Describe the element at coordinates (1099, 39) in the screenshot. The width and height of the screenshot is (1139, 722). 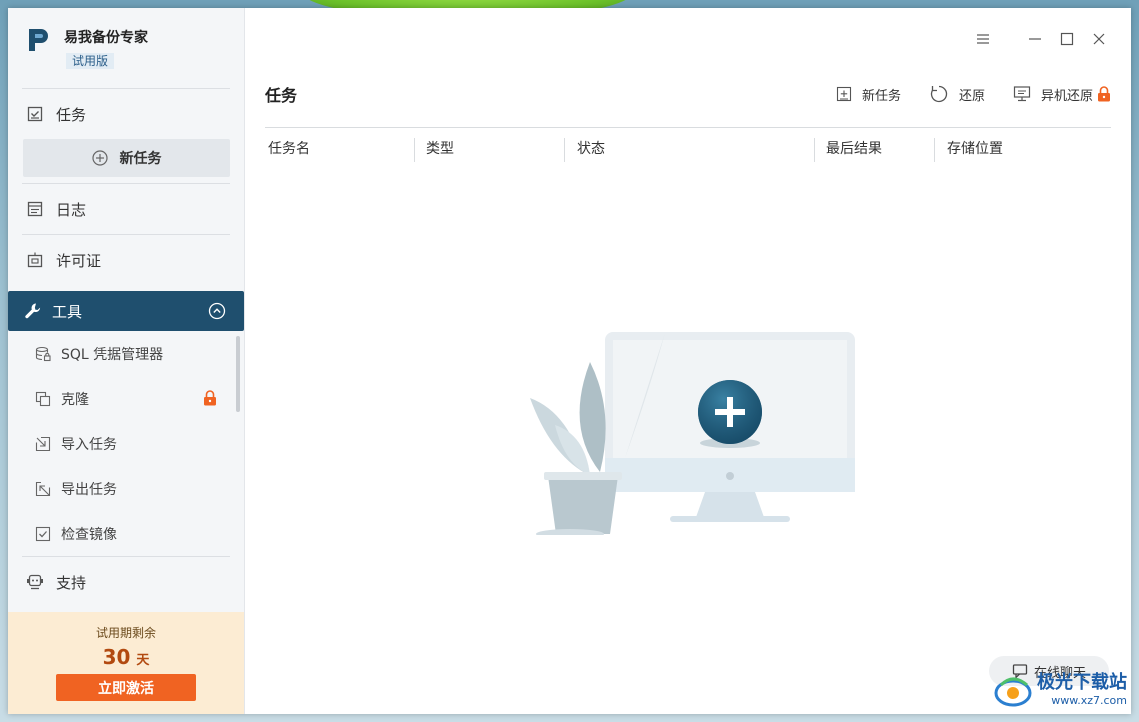
I see `close-icon` at that location.